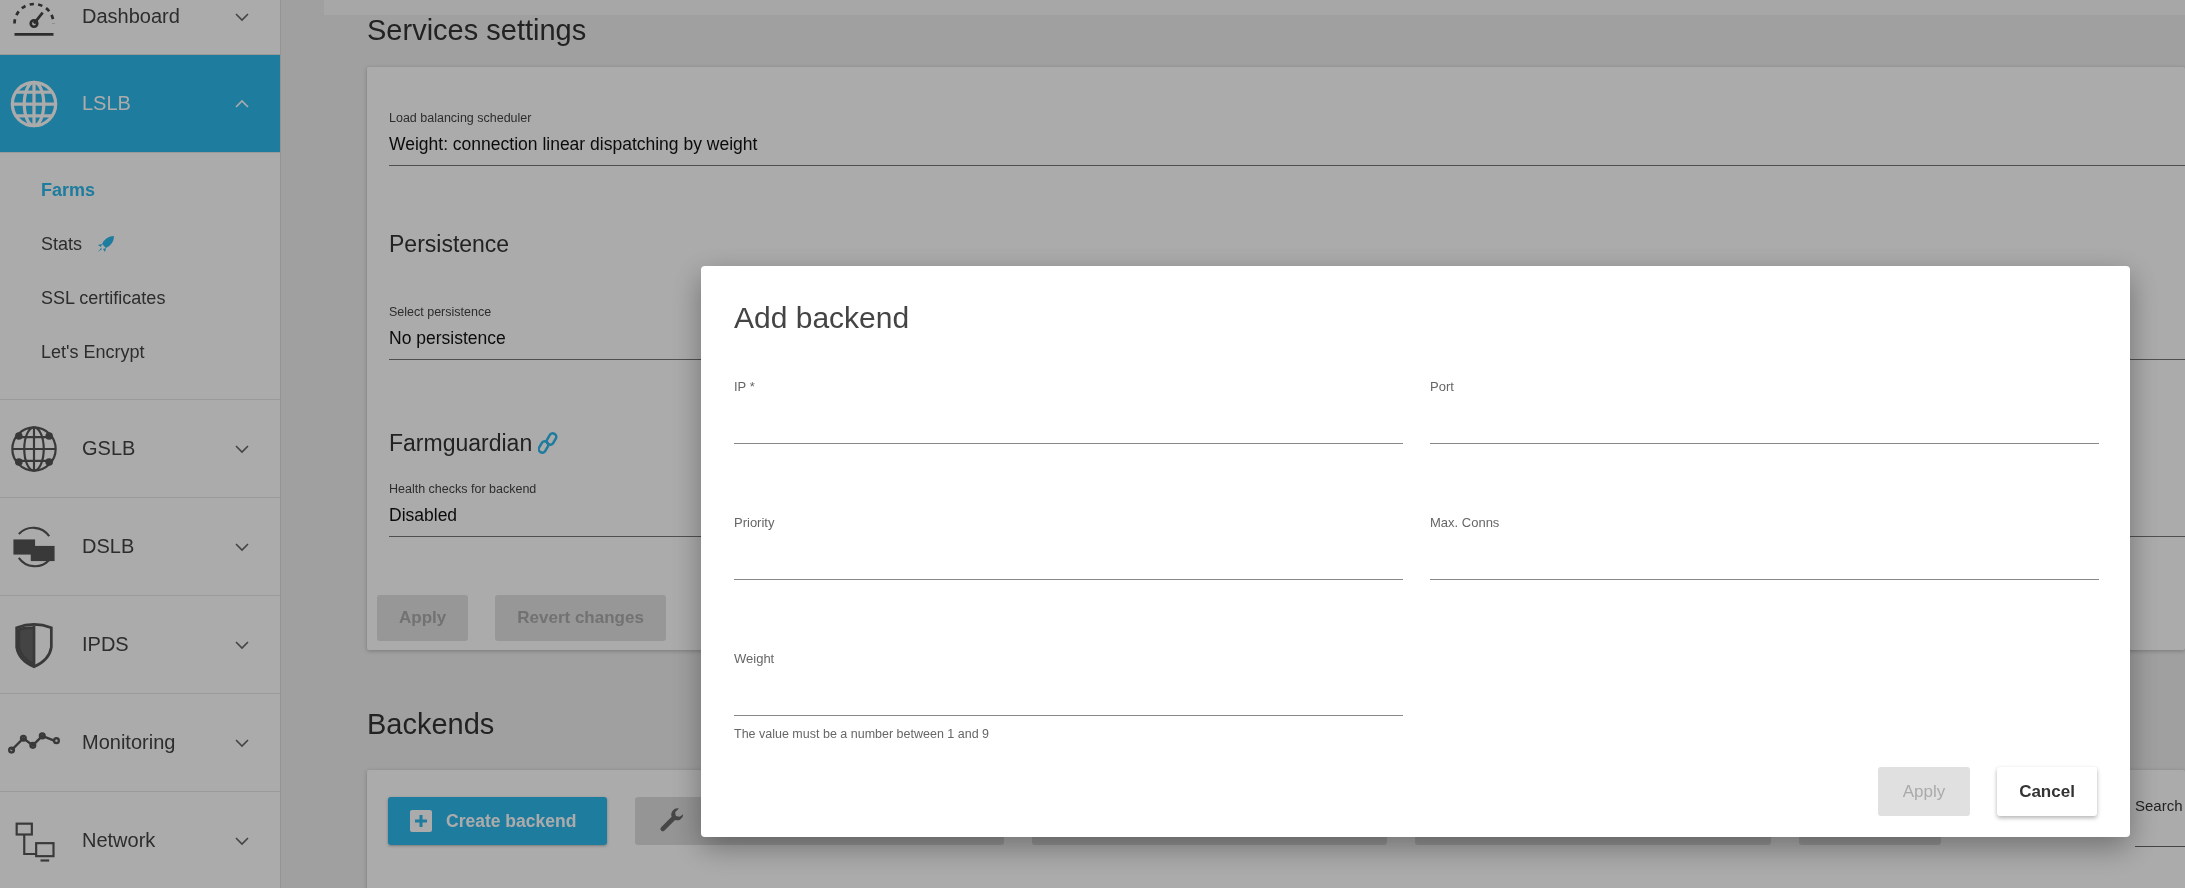 This screenshot has height=888, width=2185. What do you see at coordinates (440, 312) in the screenshot?
I see `field-label: Select persistence` at bounding box center [440, 312].